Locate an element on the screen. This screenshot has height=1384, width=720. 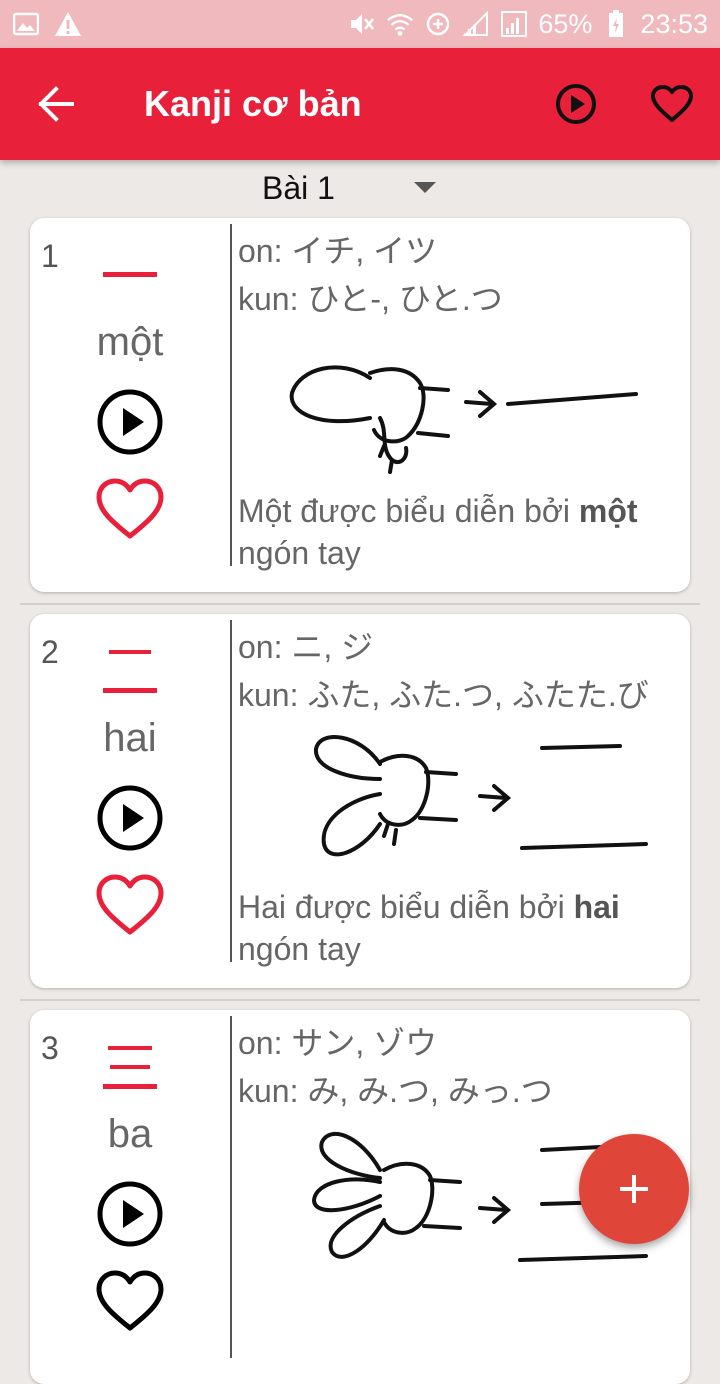
mnemonic-description: Một được biểu diễn bởi một ngón tay is located at coordinates (438, 532).